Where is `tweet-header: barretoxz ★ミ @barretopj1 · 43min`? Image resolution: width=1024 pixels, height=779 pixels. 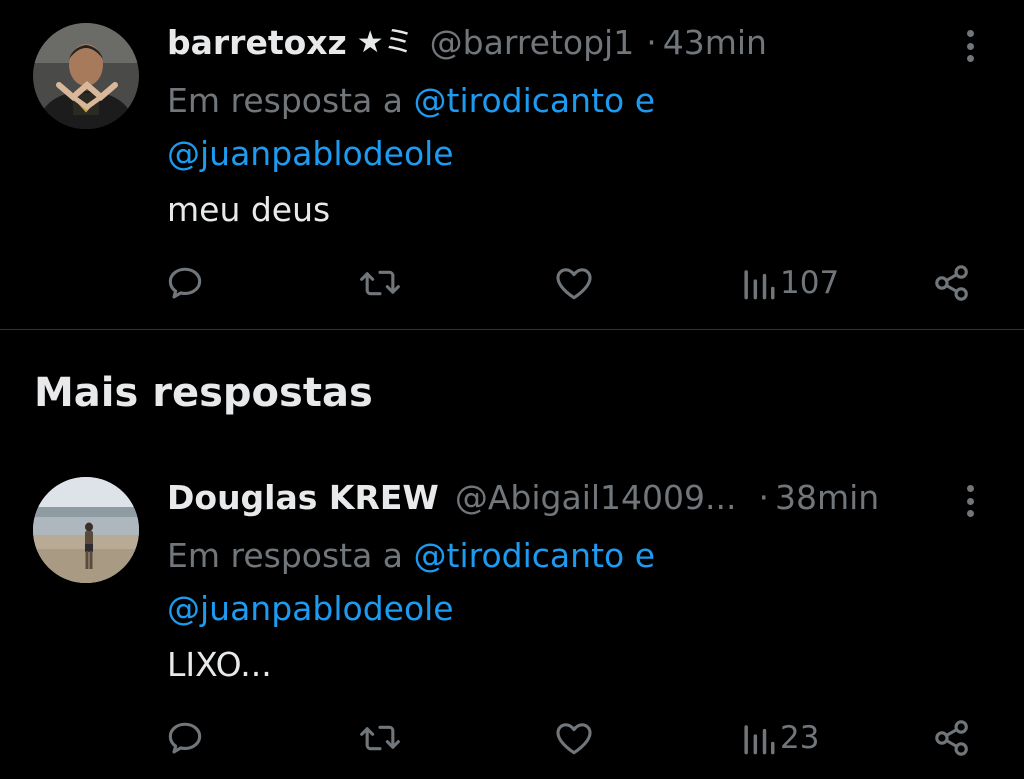
tweet-header: barretoxz ★ミ @barretopj1 · 43min is located at coordinates (467, 43).